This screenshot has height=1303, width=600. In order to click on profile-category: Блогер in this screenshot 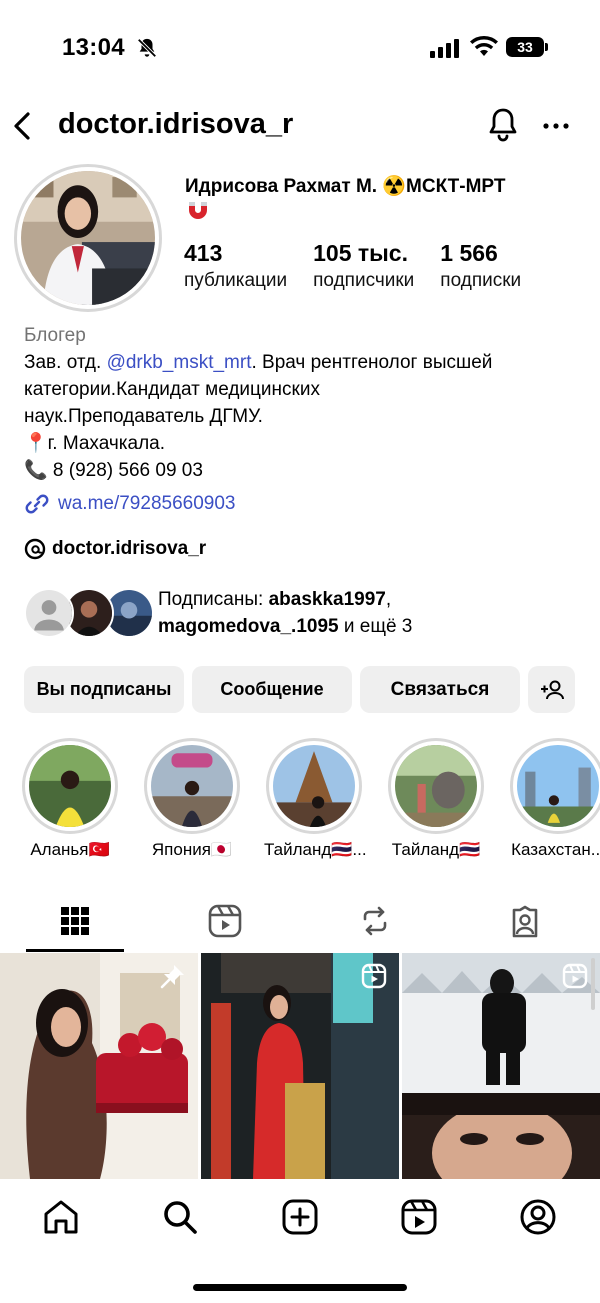, I will do `click(55, 335)`.